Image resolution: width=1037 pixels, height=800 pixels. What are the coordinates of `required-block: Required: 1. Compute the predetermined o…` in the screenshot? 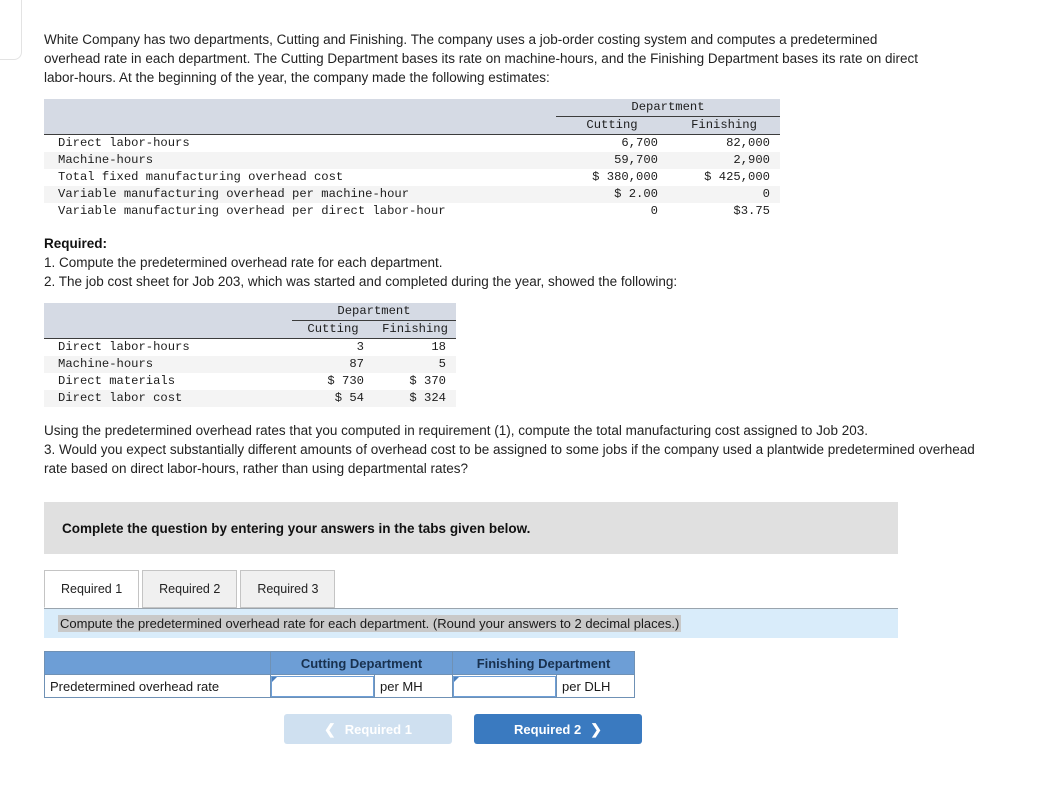 It's located at (486, 262).